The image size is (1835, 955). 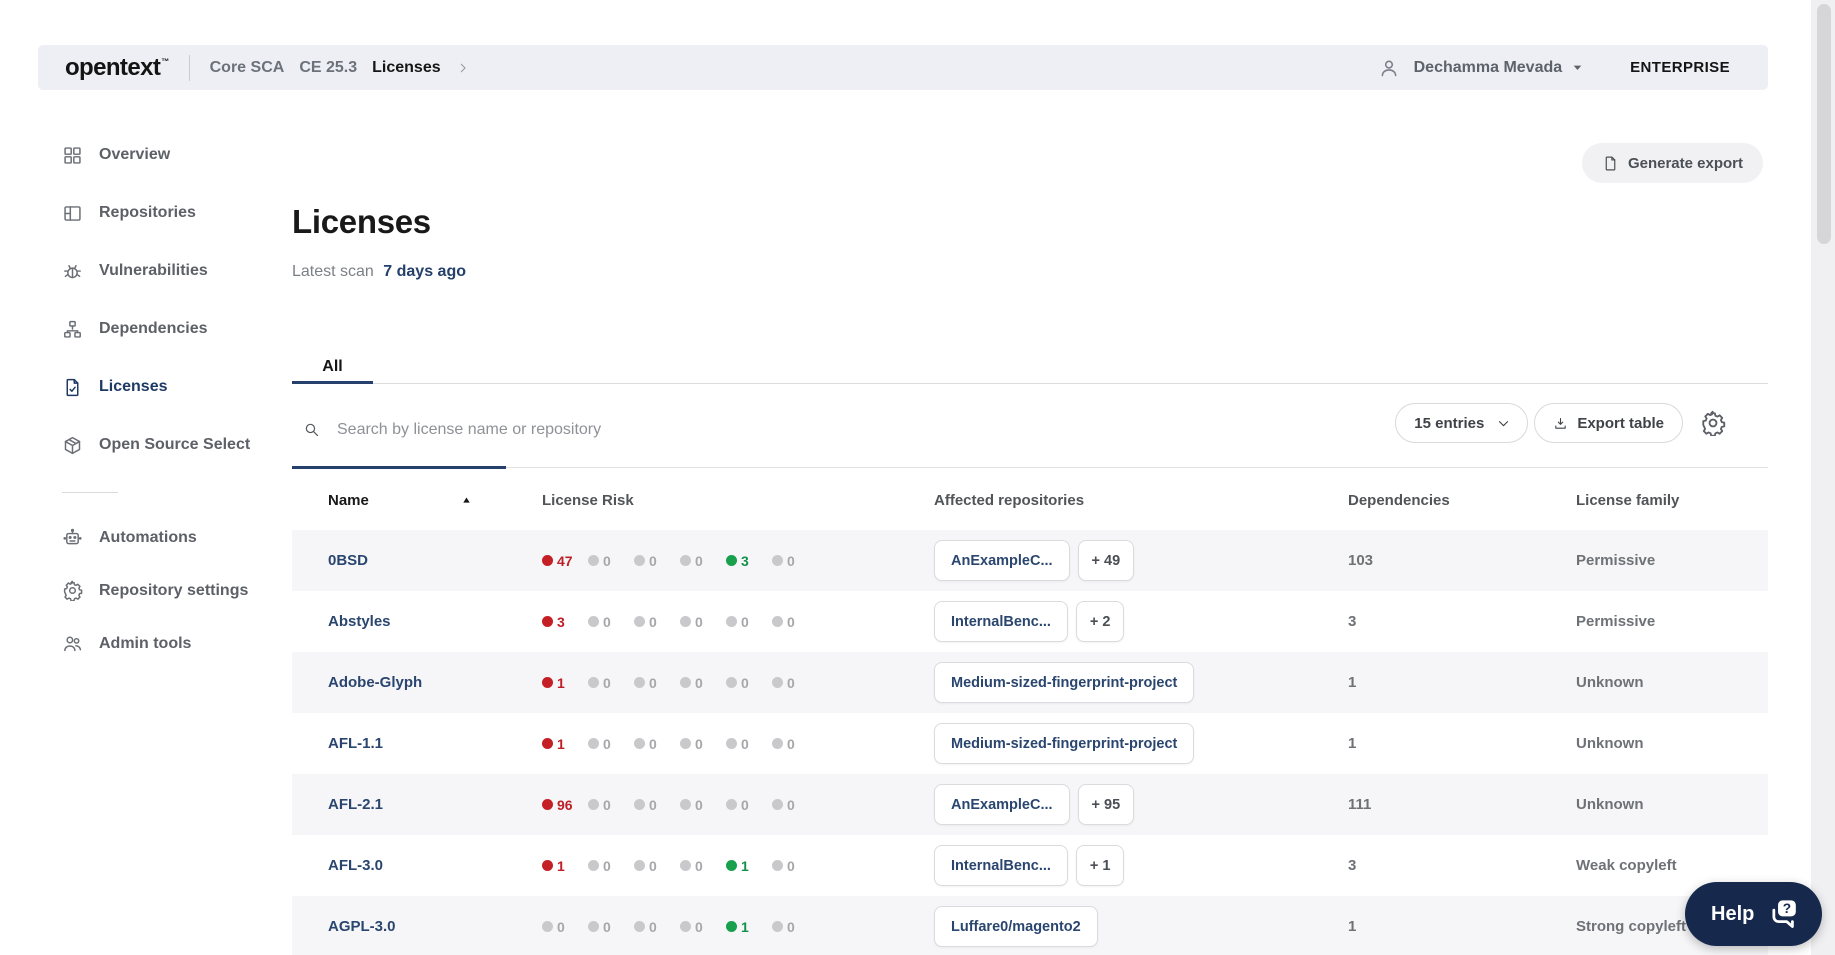 What do you see at coordinates (466, 500) in the screenshot?
I see `sort-ascending-icon` at bounding box center [466, 500].